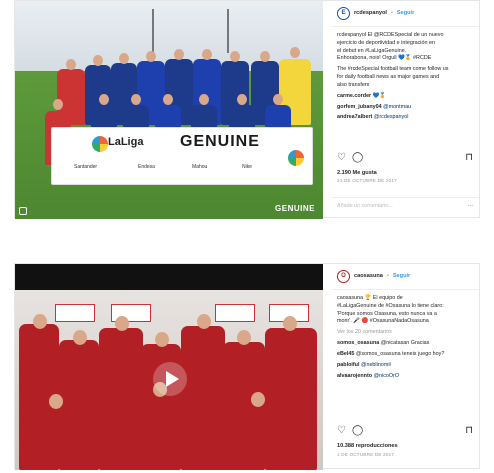  What do you see at coordinates (357, 173) in the screenshot?
I see `likes-count: 2.190 Me gusta` at bounding box center [357, 173].